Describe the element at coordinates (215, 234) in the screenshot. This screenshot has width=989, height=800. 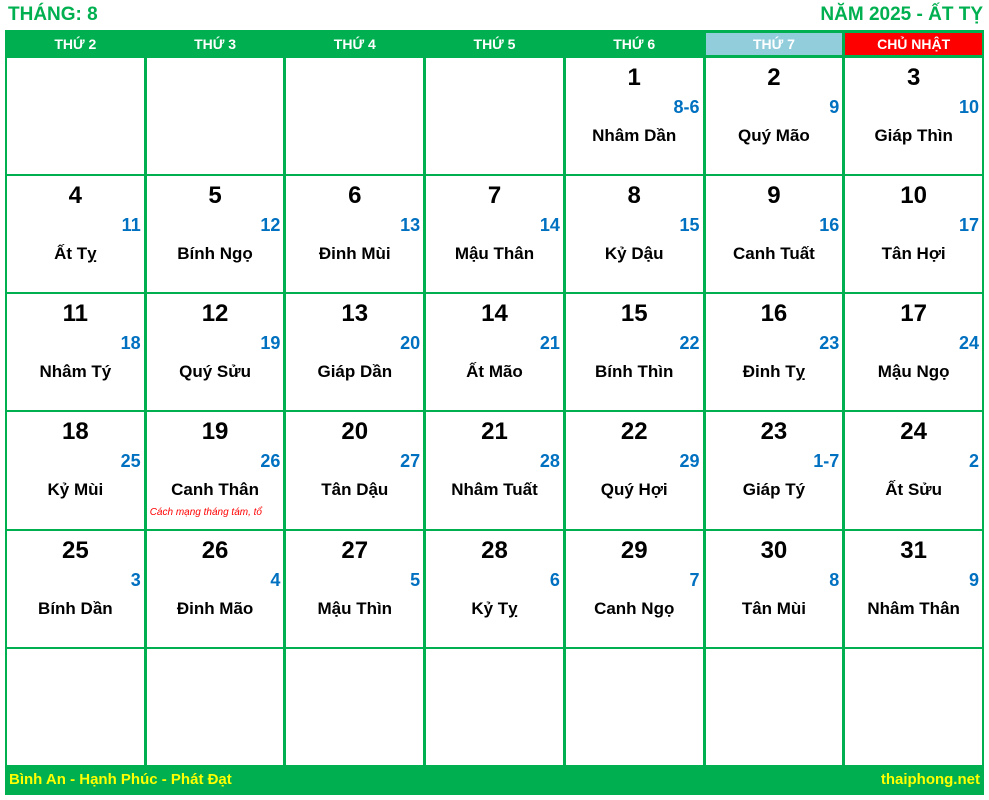
I see `day-cell: 5 12 Bính Ngọ` at that location.